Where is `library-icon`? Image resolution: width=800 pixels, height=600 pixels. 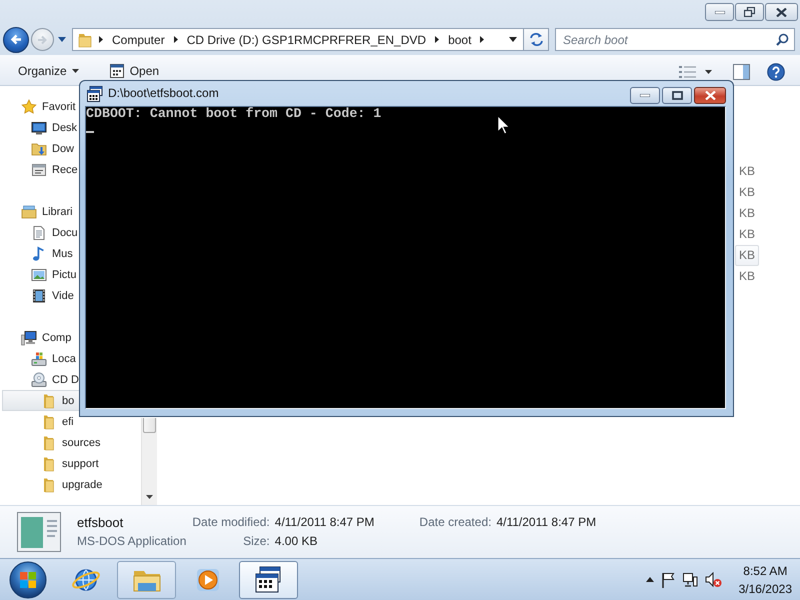
library-icon is located at coordinates (29, 212).